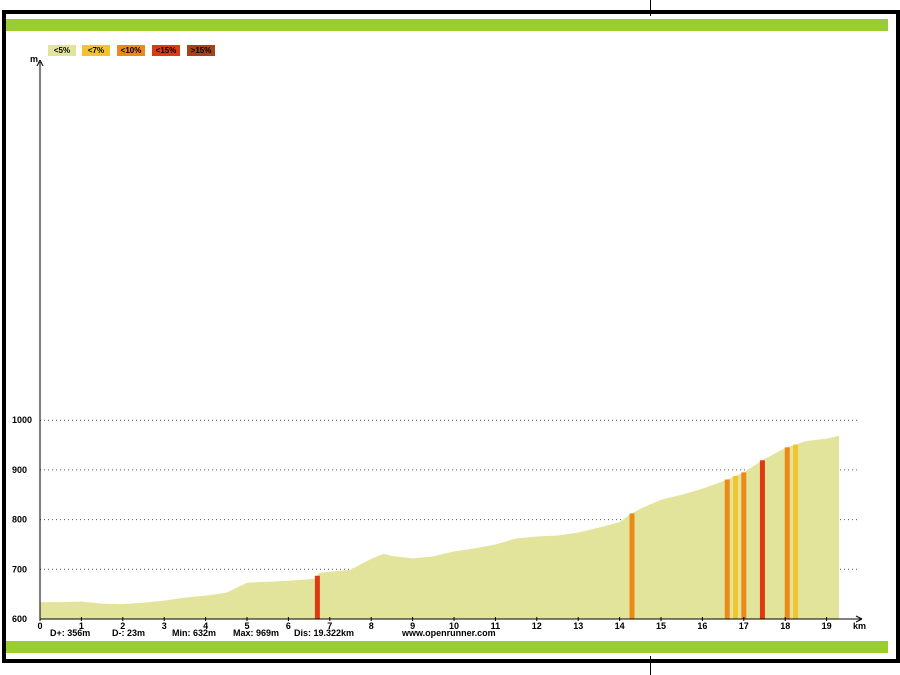  Describe the element at coordinates (19, 569) in the screenshot. I see `y-tick-label: 700` at that location.